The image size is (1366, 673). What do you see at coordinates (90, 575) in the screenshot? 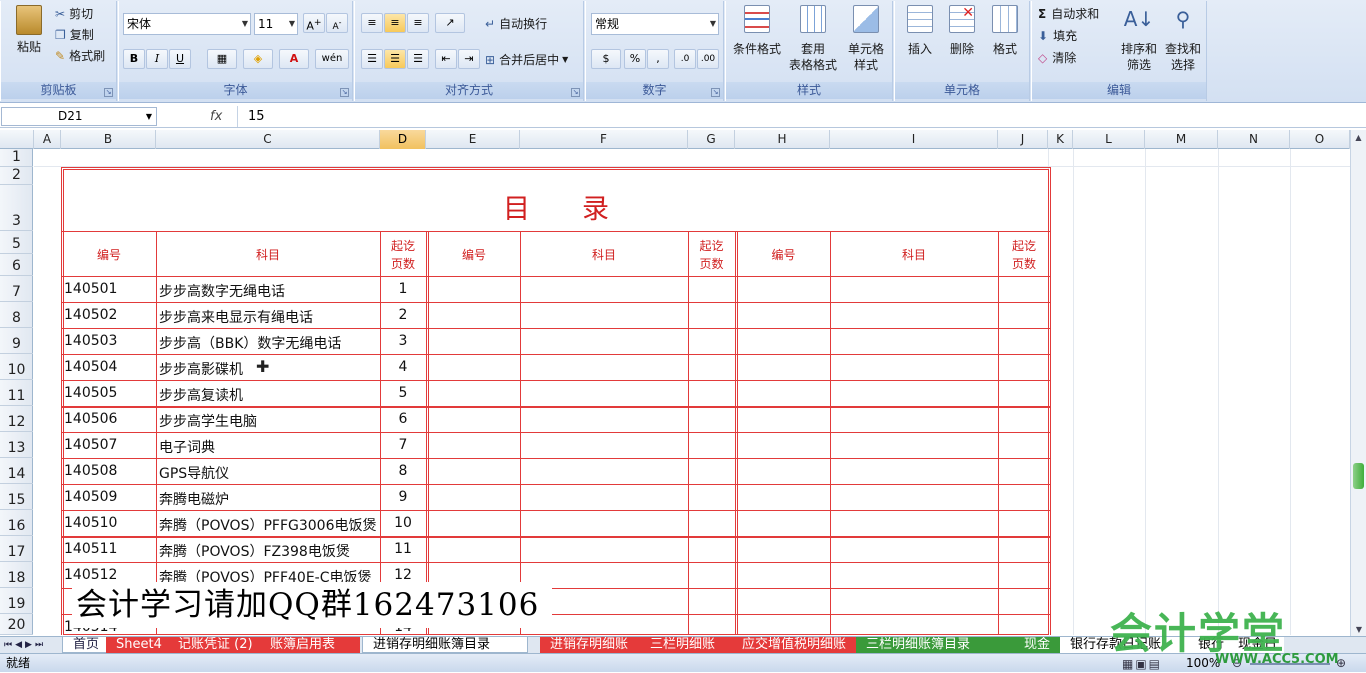
I see `entry-code: 140512` at bounding box center [90, 575].